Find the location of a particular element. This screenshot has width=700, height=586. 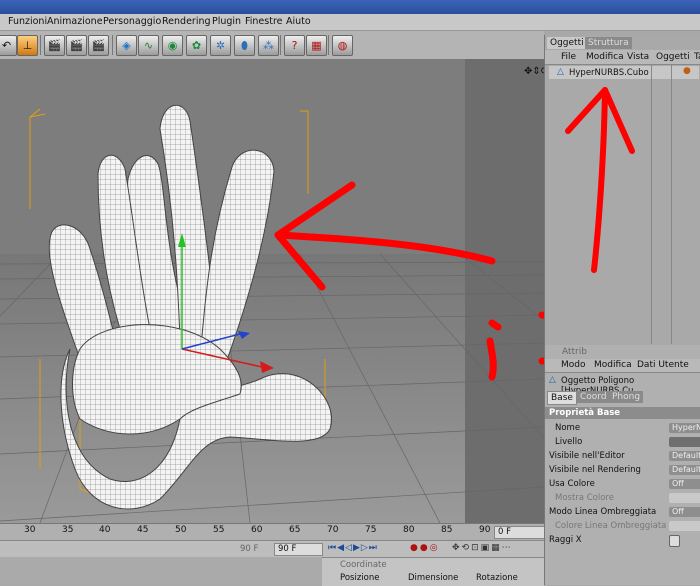

ruler-tick: 45 is located at coordinates (143, 530).